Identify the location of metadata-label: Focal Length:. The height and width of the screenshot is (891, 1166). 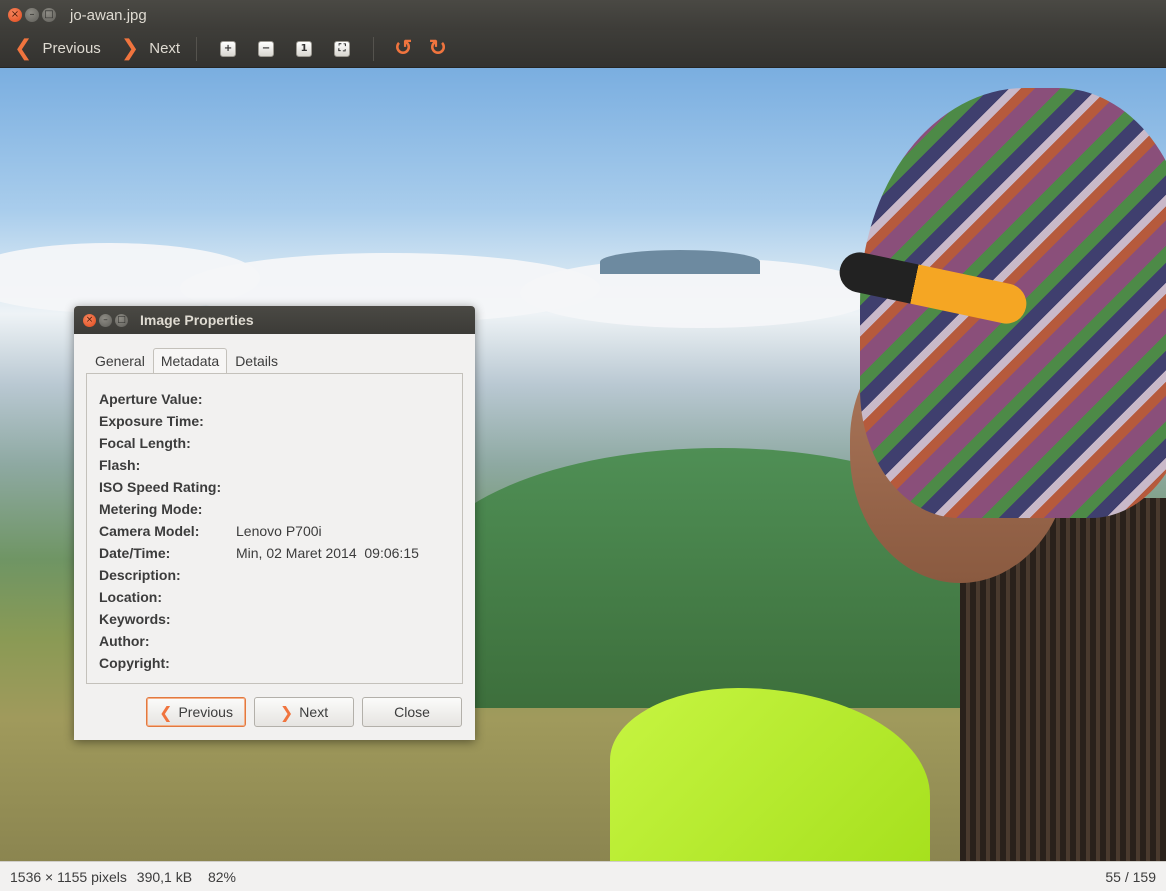
(145, 443).